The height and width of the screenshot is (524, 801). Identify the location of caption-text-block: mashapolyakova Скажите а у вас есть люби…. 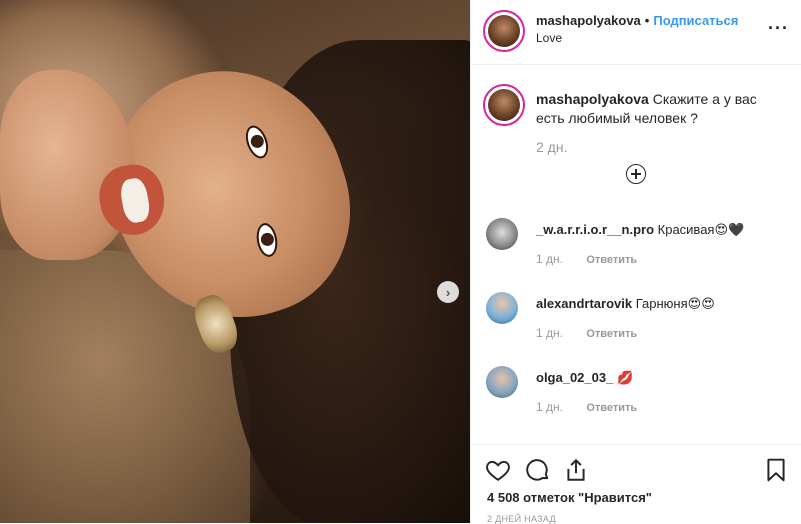
(651, 109).